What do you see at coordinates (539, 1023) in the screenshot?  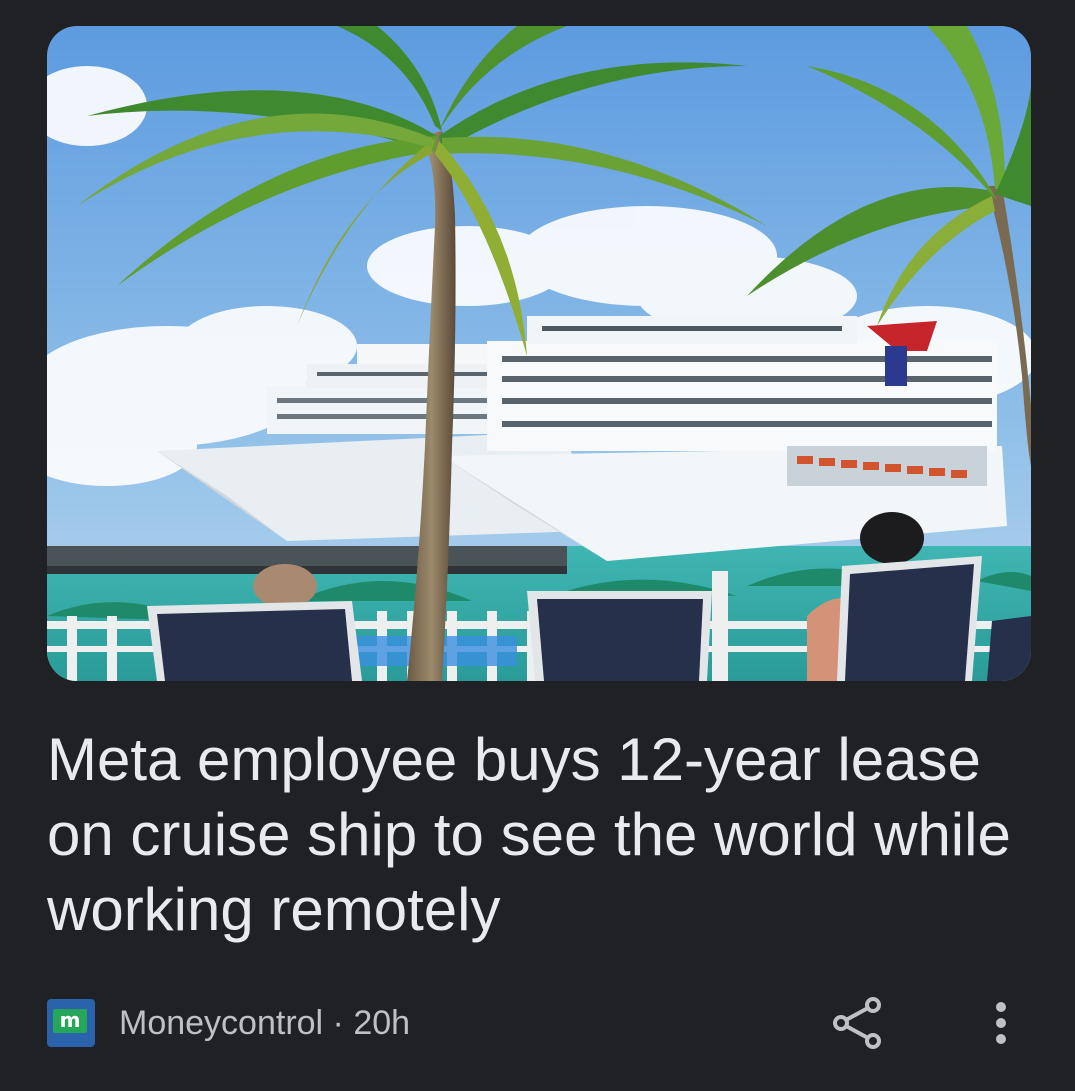 I see `article-meta-row: m Moneycontrol · 20h` at bounding box center [539, 1023].